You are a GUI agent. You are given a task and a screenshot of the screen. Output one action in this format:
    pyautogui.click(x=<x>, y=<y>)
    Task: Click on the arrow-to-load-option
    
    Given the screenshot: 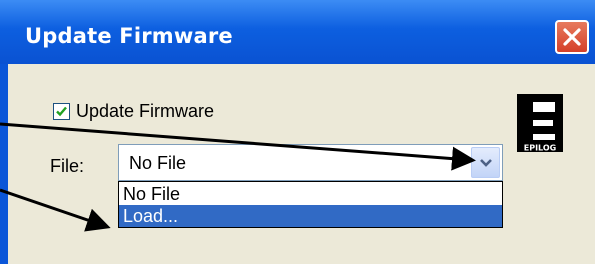 What is the action you would take?
    pyautogui.click(x=55, y=210)
    